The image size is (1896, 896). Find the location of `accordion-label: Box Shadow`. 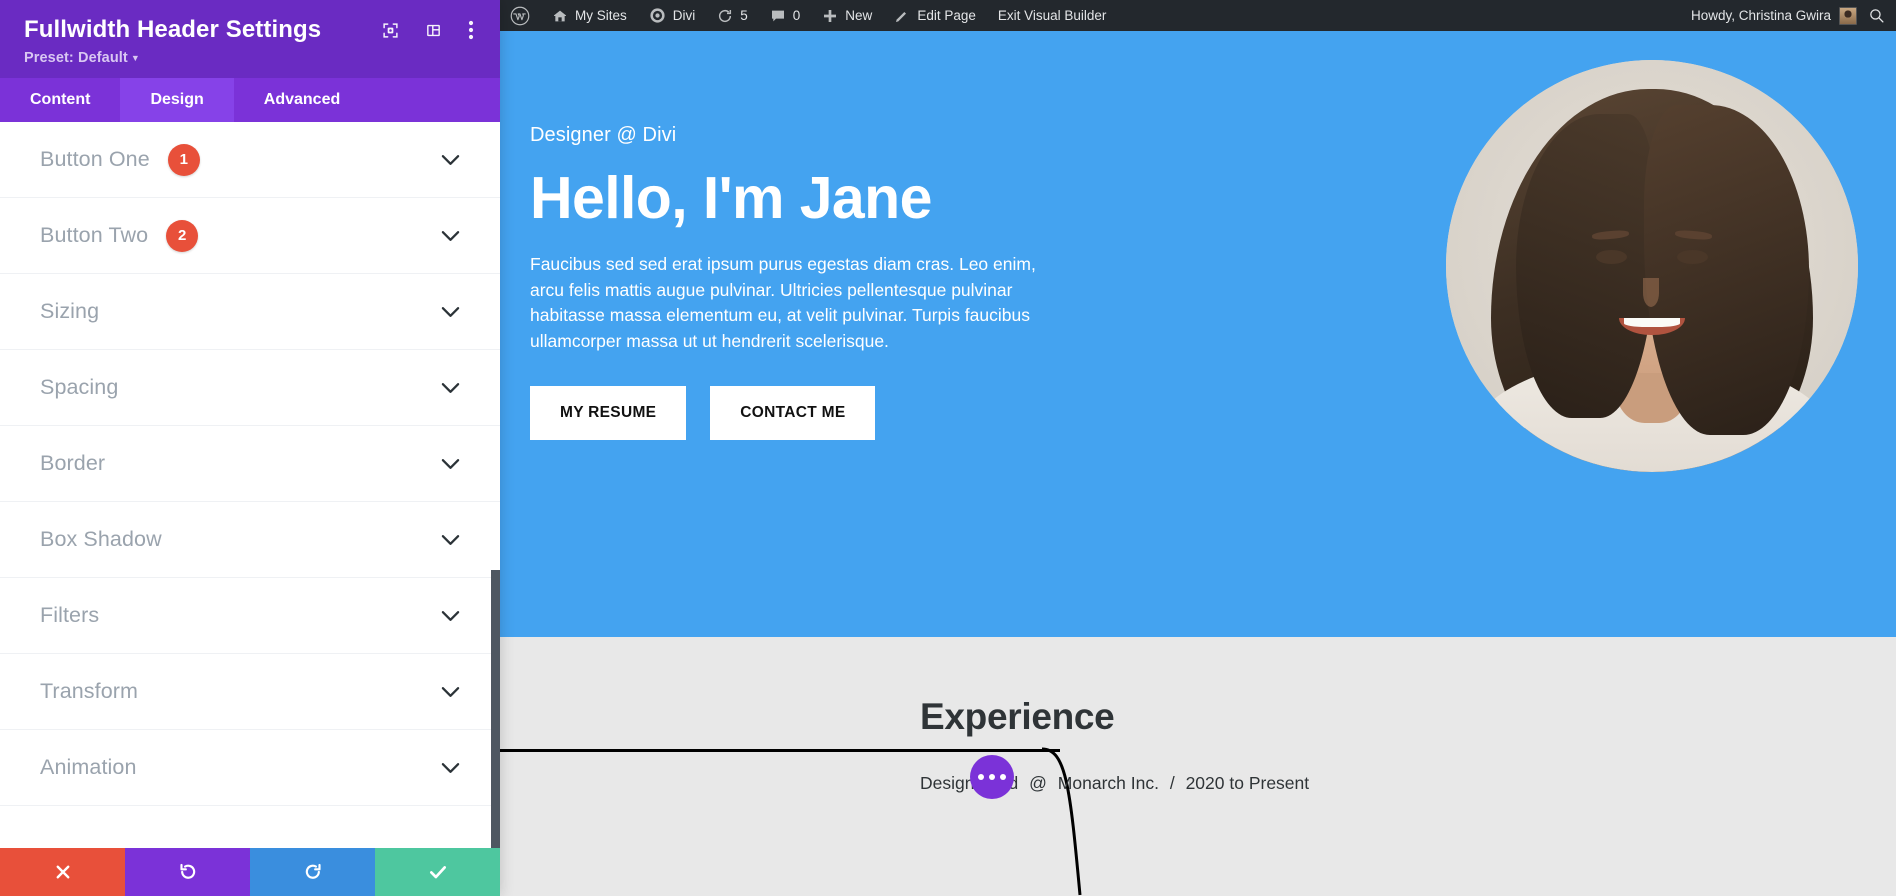

accordion-label: Box Shadow is located at coordinates (101, 539).